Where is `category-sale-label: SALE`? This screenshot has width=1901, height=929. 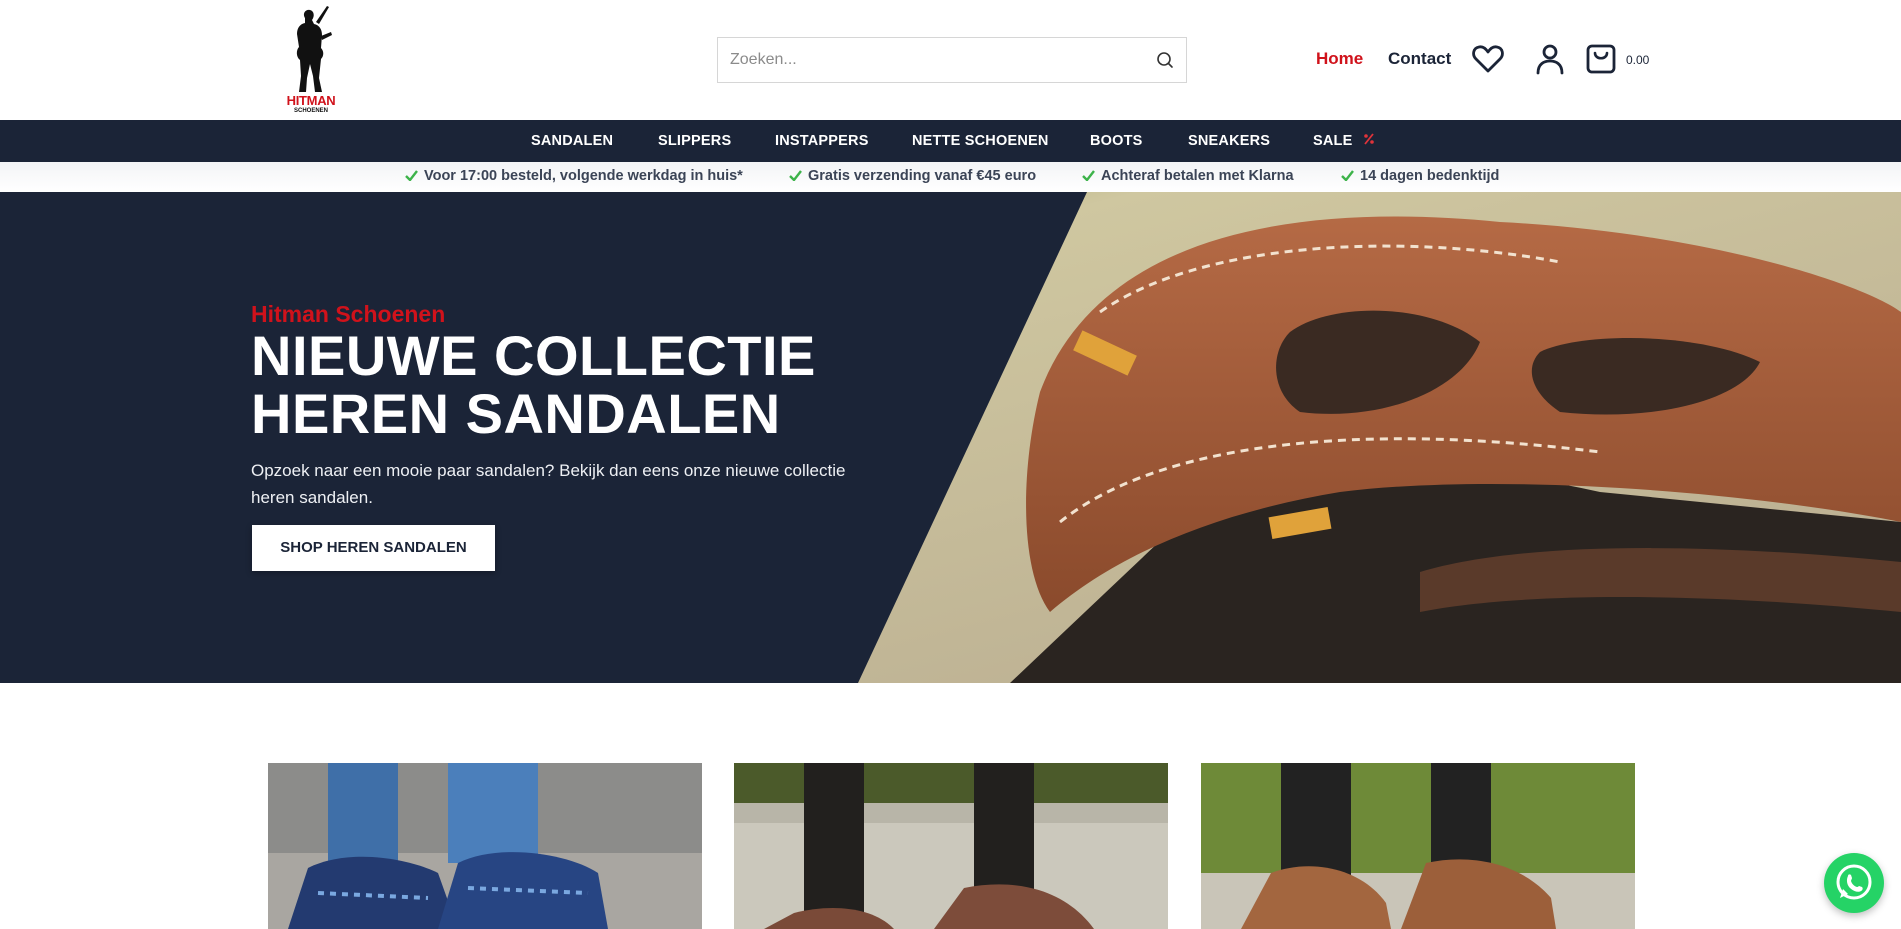 category-sale-label: SALE is located at coordinates (1333, 141).